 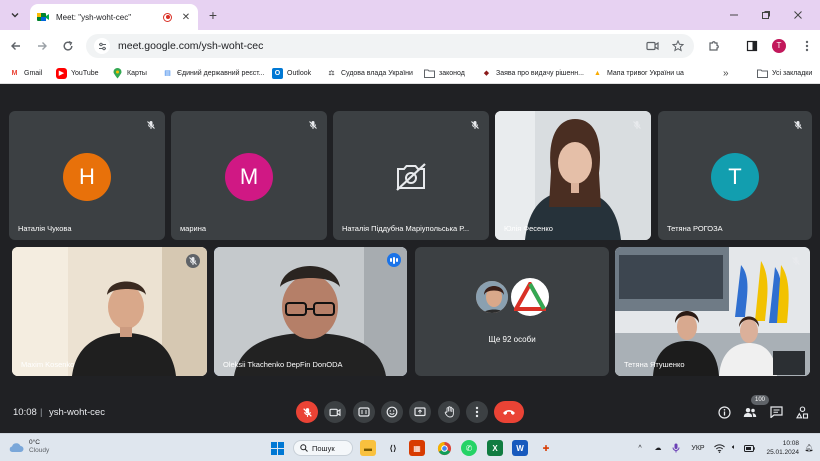 I want to click on participant-tile: Т Тетяна РОГОЗА, so click(x=735, y=175).